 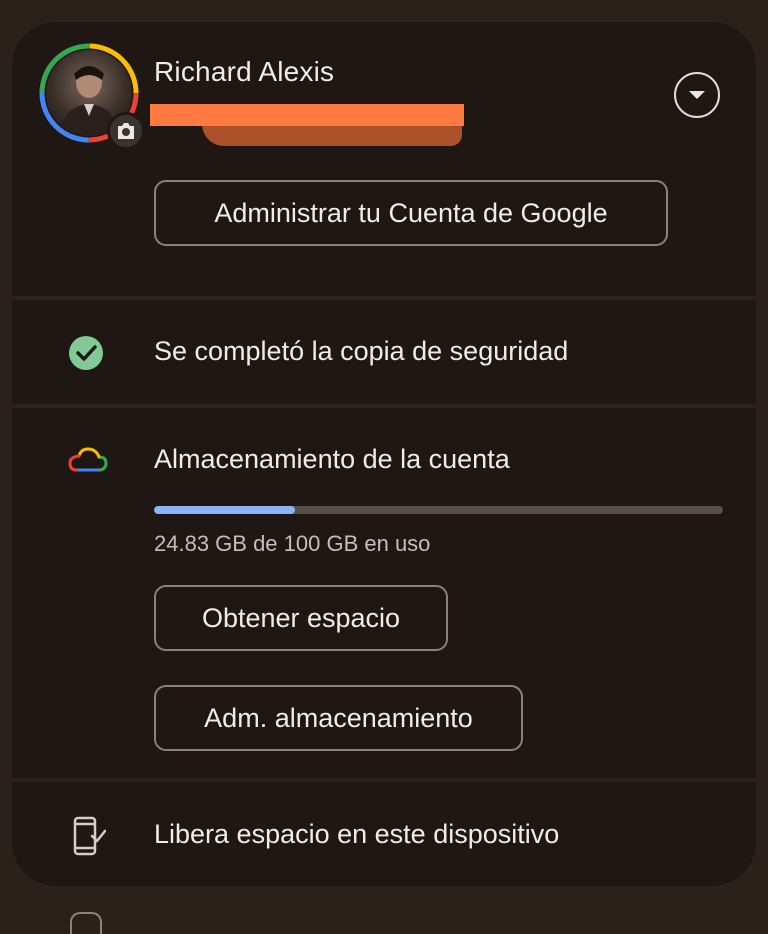 What do you see at coordinates (89, 836) in the screenshot?
I see `phone-clean-icon` at bounding box center [89, 836].